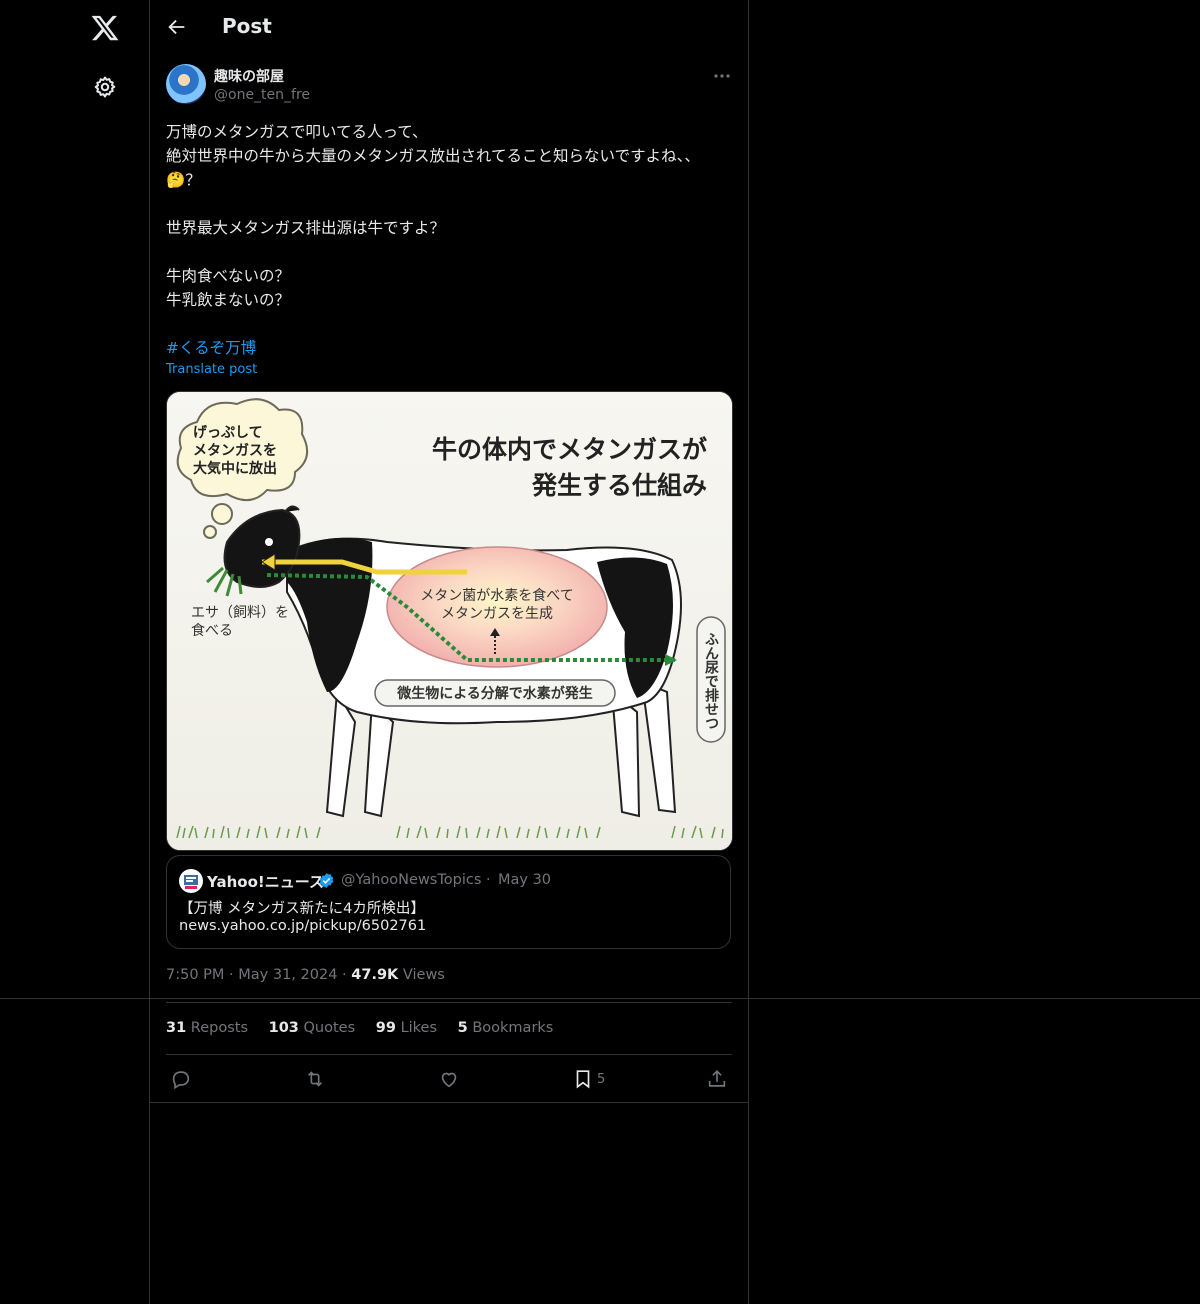  Describe the element at coordinates (211, 369) in the screenshot. I see `translate-post-link: Translate post` at that location.